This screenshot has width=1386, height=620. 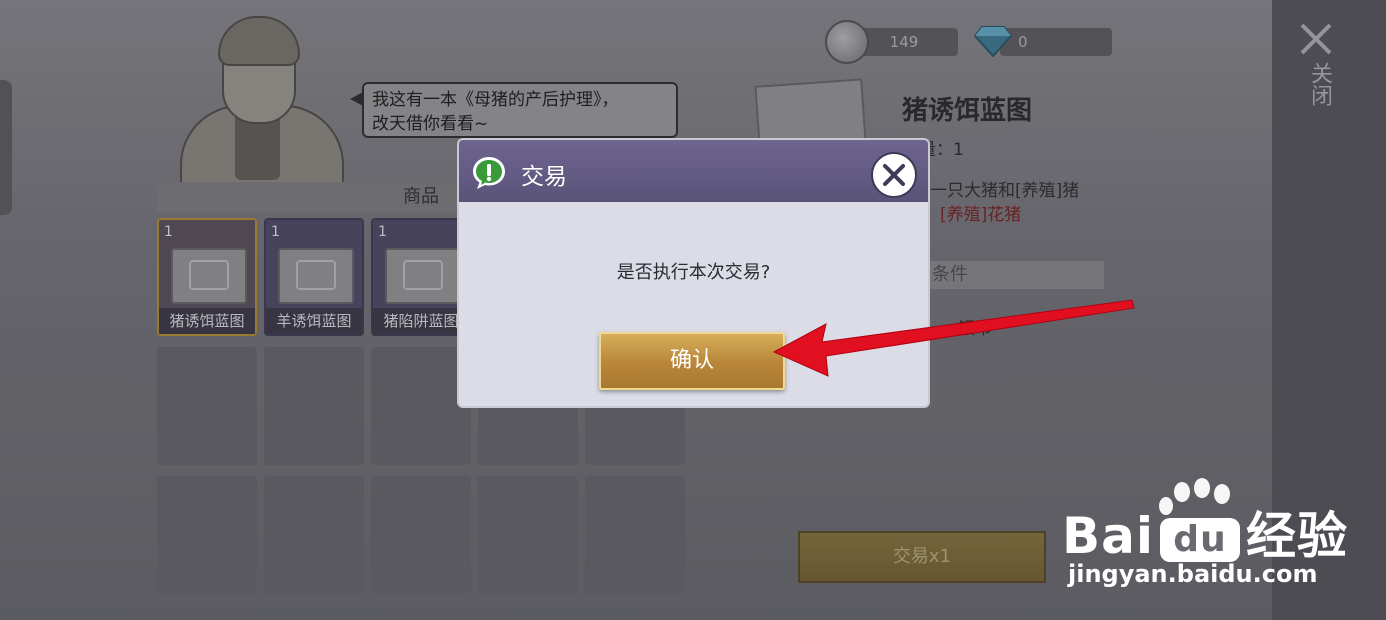 What do you see at coordinates (1193, 574) in the screenshot?
I see `watermark-url: jingyan.baidu.com` at bounding box center [1193, 574].